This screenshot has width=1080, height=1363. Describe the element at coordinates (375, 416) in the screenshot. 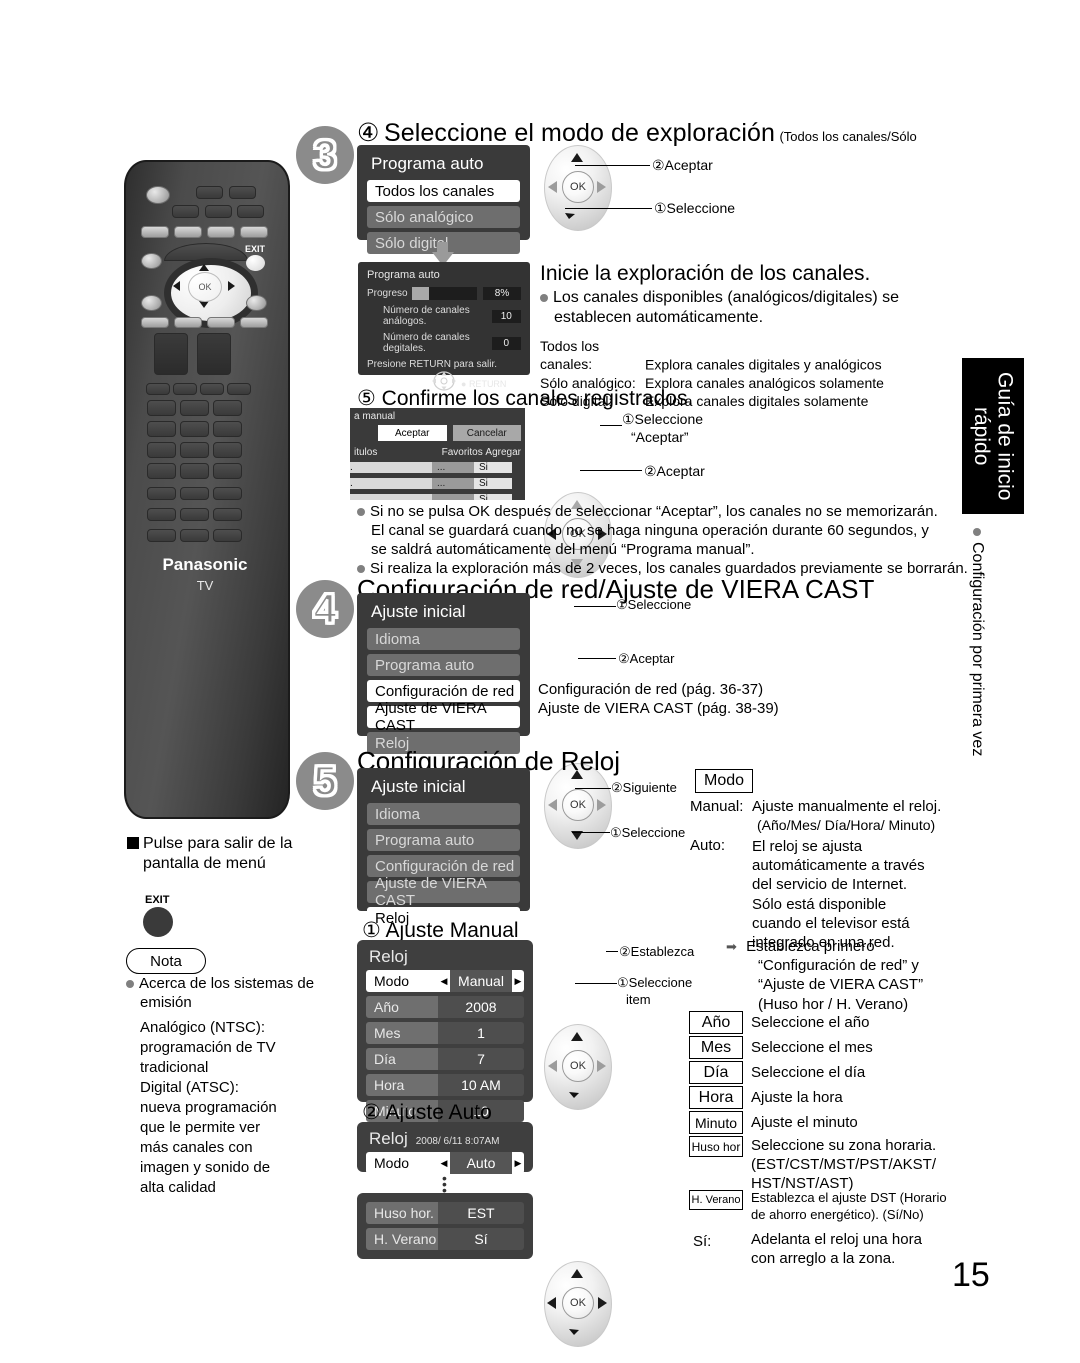

I see `table-title: a manual` at that location.